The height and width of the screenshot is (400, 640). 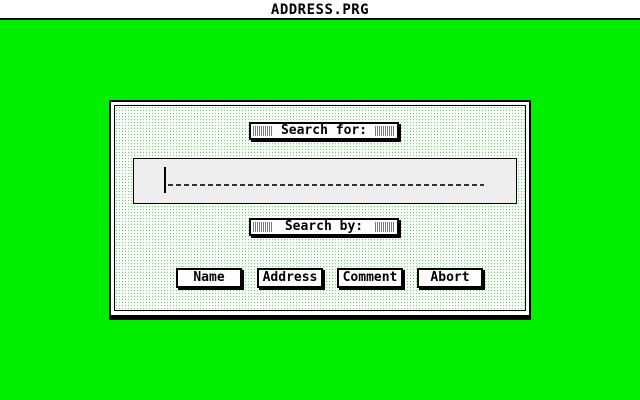 I want to click on comment-button: Comment, so click(x=370, y=278).